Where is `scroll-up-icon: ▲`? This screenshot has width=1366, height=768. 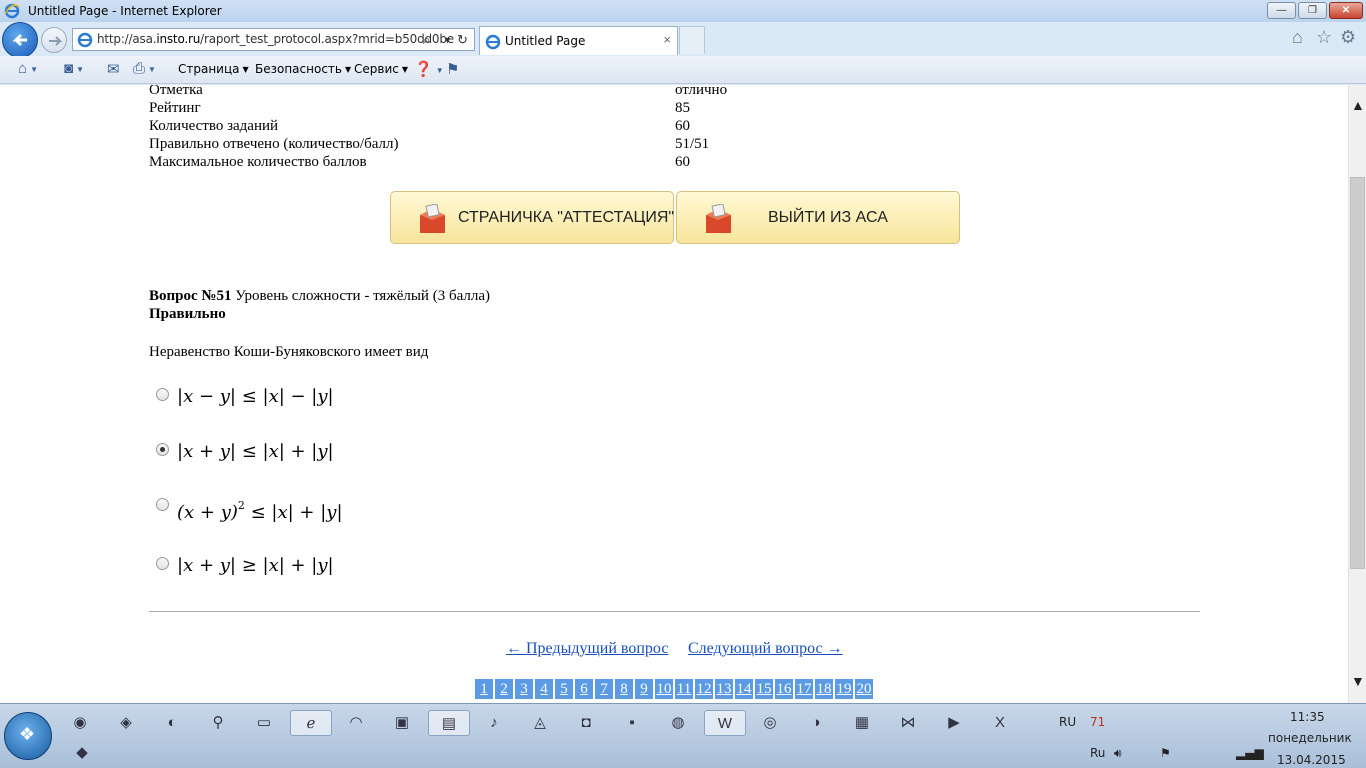 scroll-up-icon: ▲ is located at coordinates (1358, 105).